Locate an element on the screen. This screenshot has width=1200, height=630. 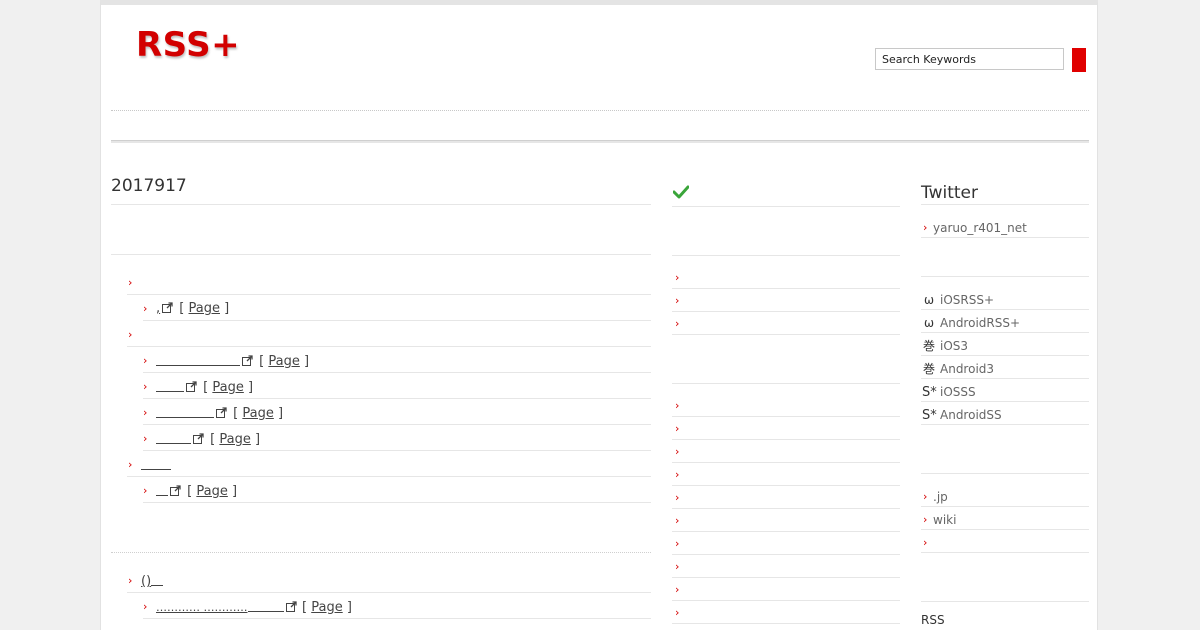
feed-group-title: () is located at coordinates (152, 581).